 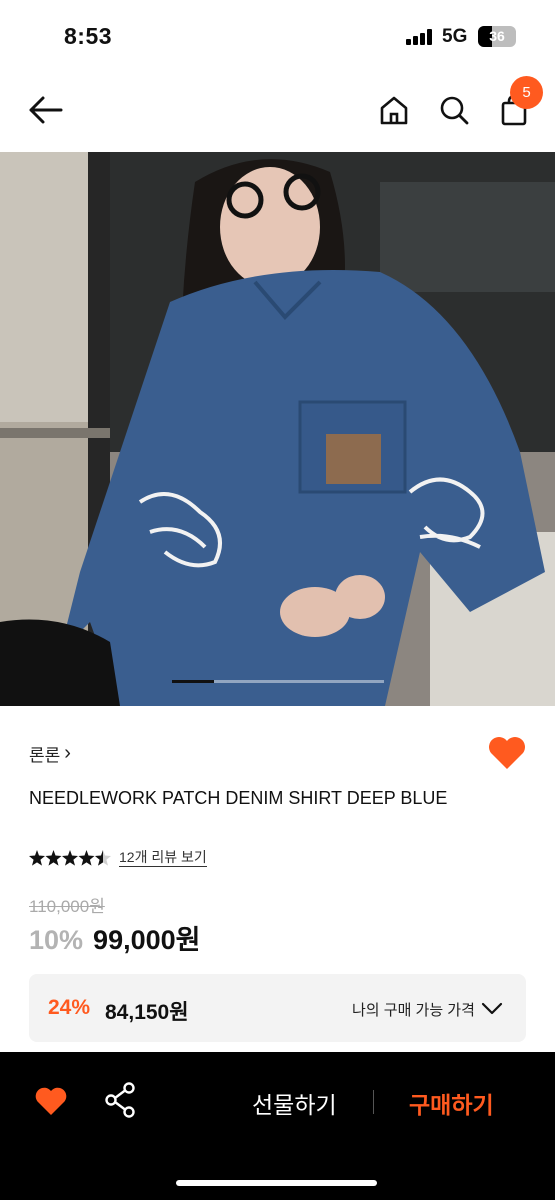 I want to click on product-title: NEEDLEWORK PATCH DENIM SHIRT DEEP BLUE, so click(x=238, y=798).